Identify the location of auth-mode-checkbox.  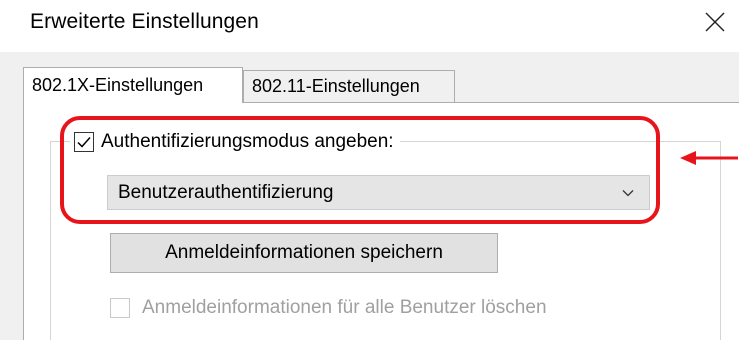
(84, 142).